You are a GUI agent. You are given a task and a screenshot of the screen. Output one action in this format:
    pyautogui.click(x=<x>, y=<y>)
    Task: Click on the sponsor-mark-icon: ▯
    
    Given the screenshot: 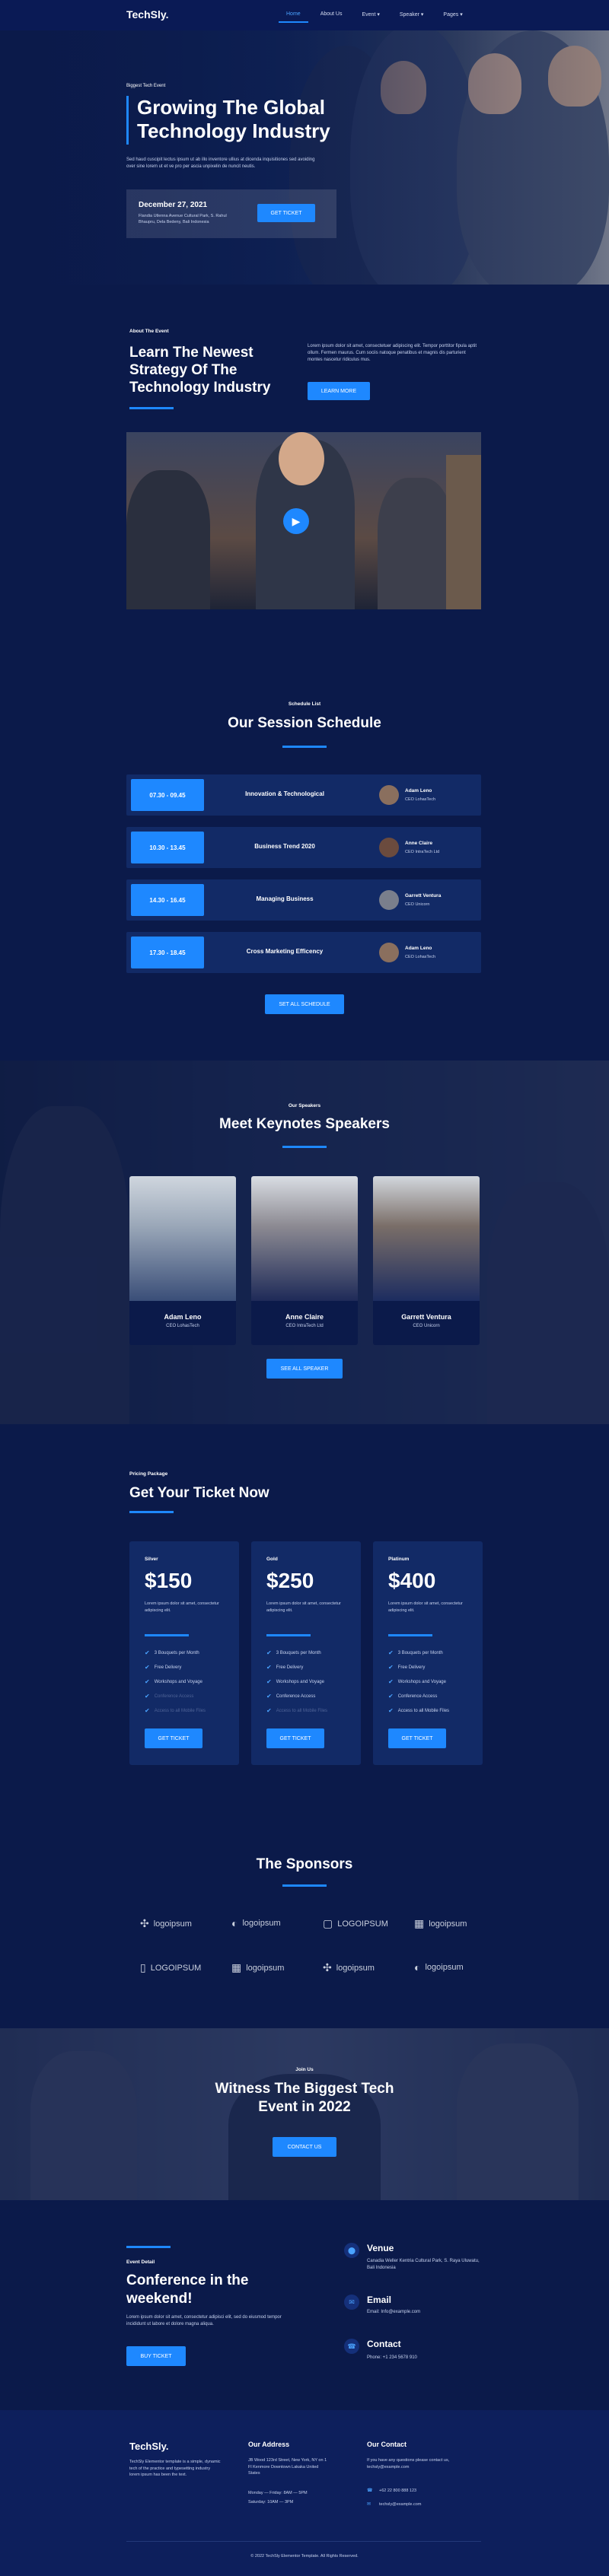 What is the action you would take?
    pyautogui.click(x=143, y=1967)
    